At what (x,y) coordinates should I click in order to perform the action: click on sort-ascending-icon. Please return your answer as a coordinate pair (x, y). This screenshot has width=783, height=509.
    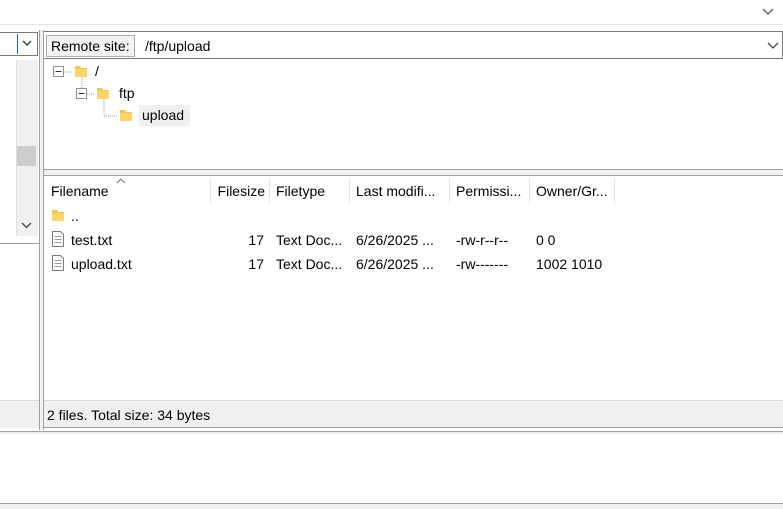
    Looking at the image, I should click on (121, 181).